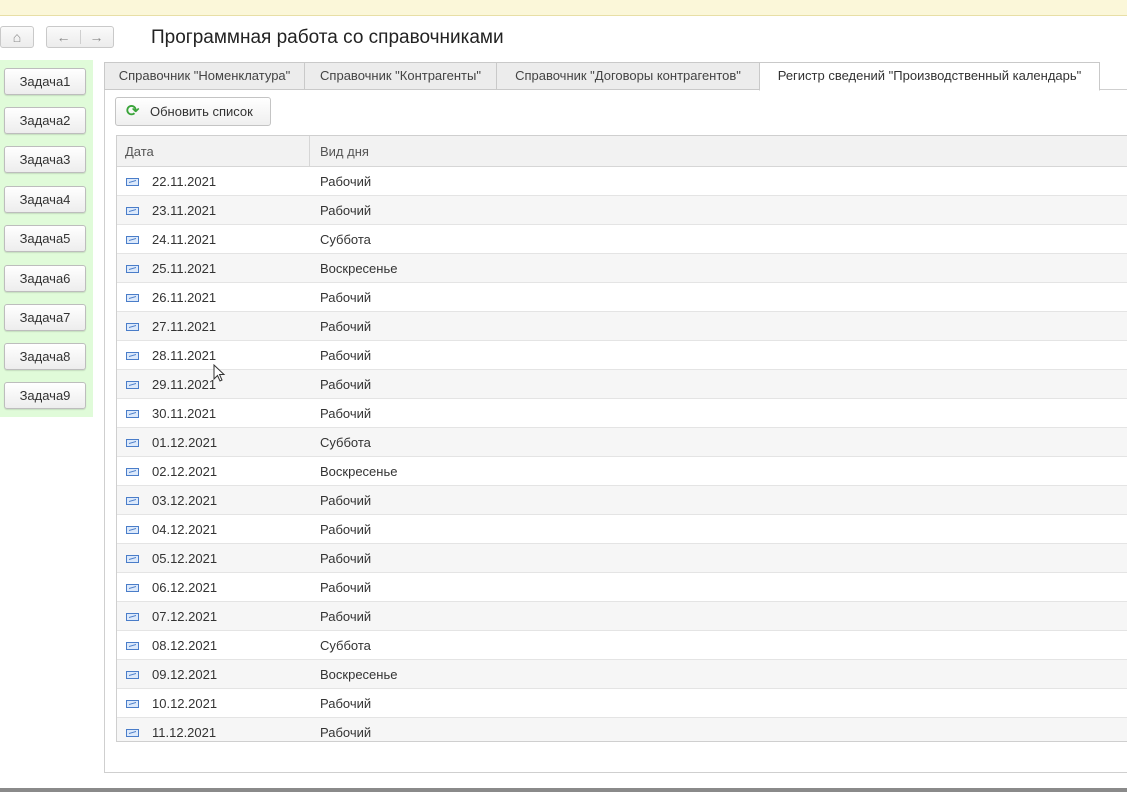  What do you see at coordinates (622, 703) in the screenshot?
I see `table-row: 10.12.2021 Рабочий` at bounding box center [622, 703].